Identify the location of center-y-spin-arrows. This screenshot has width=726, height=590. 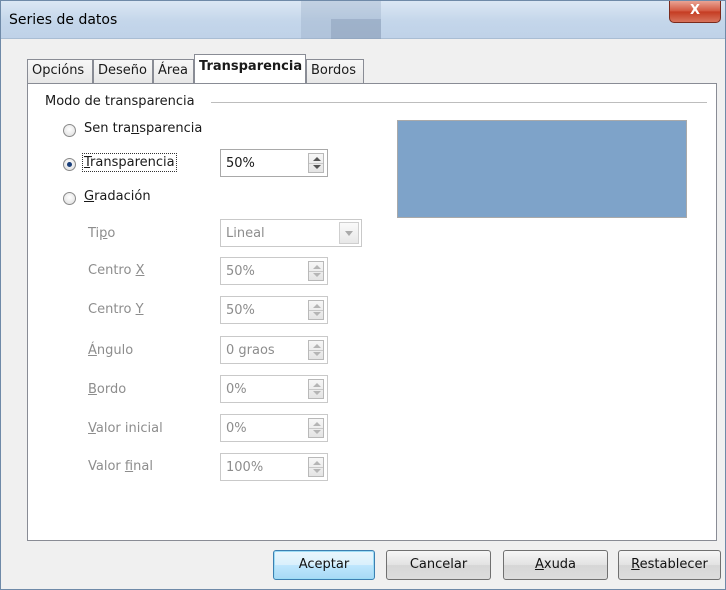
(316, 310).